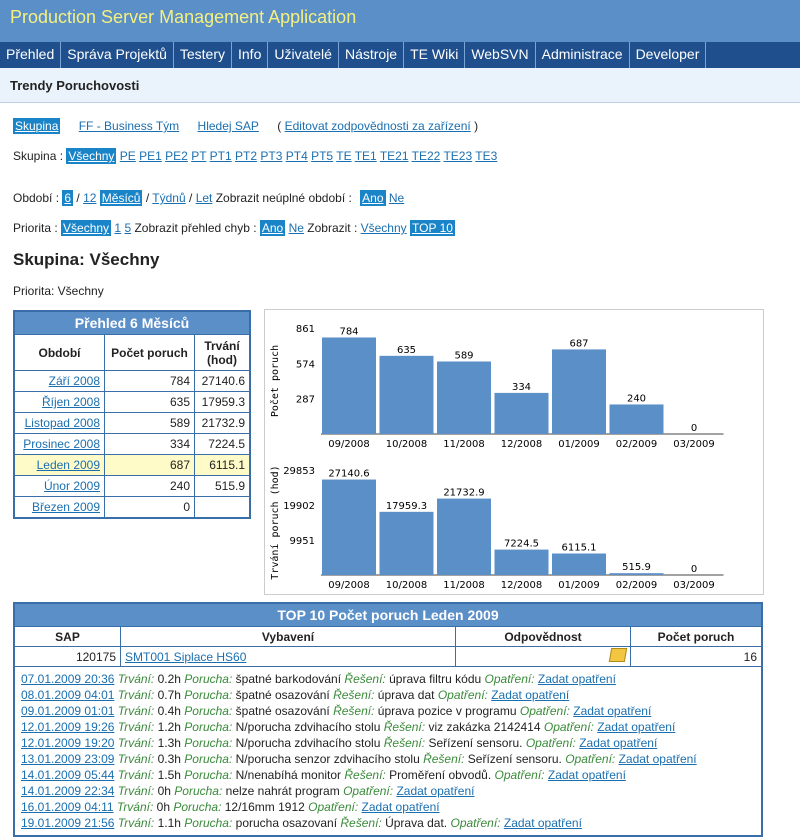 This screenshot has width=800, height=838. Describe the element at coordinates (432, 228) in the screenshot. I see `show-top10: TOP 10` at that location.